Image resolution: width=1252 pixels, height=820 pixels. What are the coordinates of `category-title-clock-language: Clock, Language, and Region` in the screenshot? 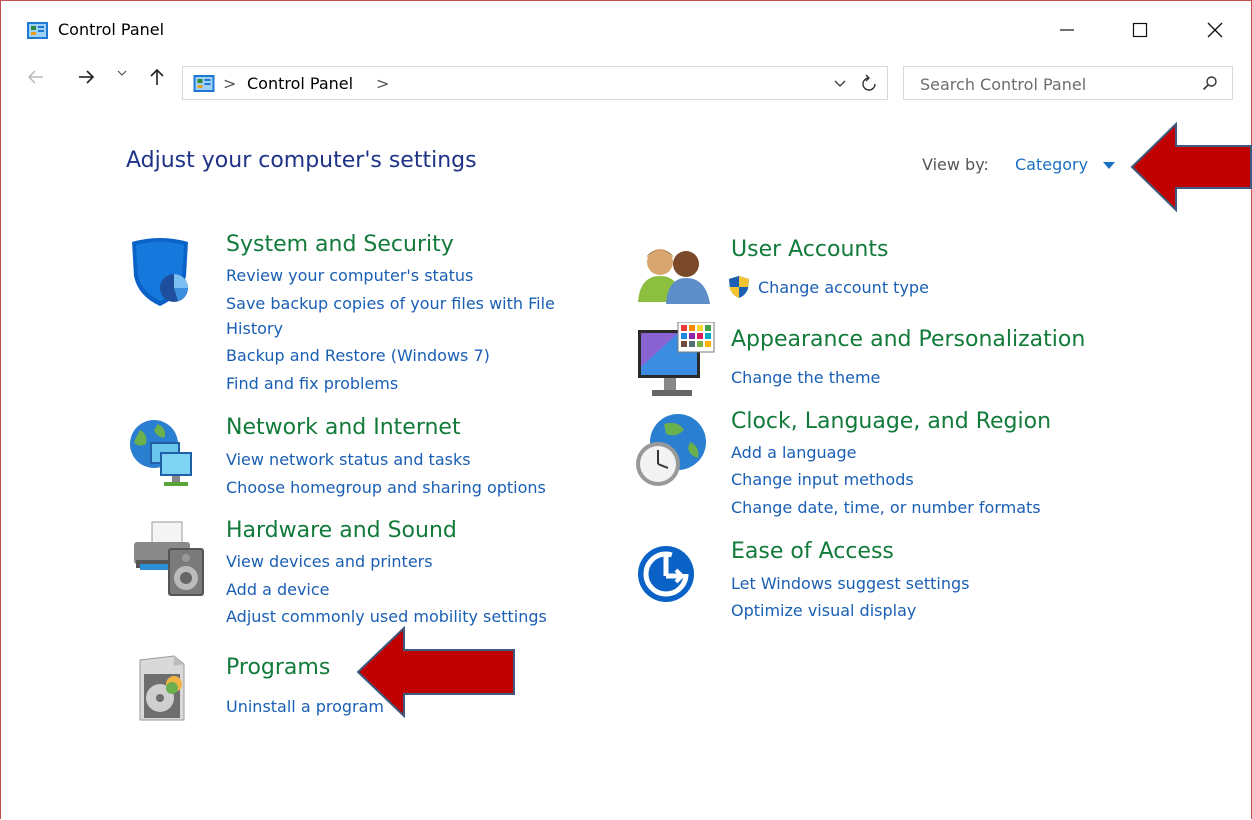 It's located at (891, 421).